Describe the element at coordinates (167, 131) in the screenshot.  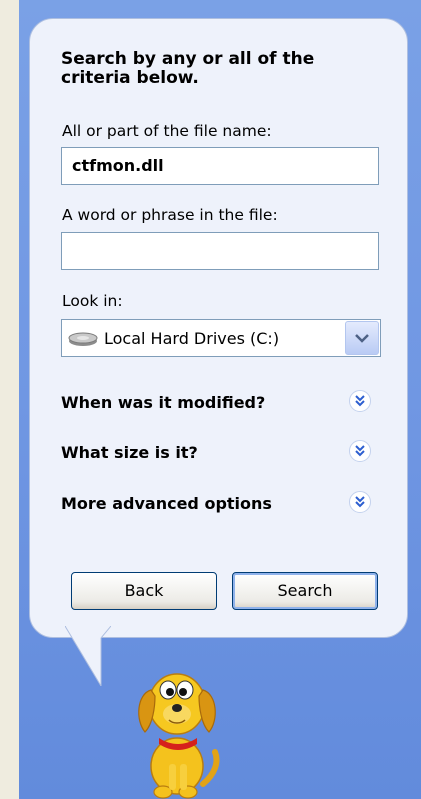
I see `file-name-label: All or part of the file name:` at that location.